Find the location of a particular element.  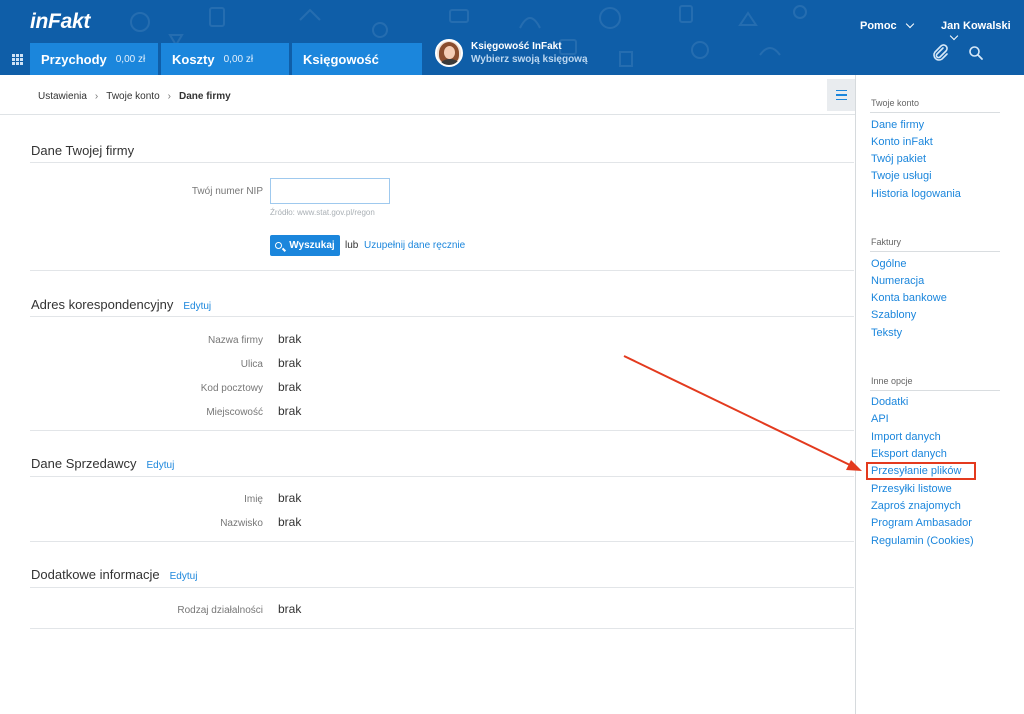

sidebar-item-zapros-znajomych: Zaproś znajomych is located at coordinates (916, 506).